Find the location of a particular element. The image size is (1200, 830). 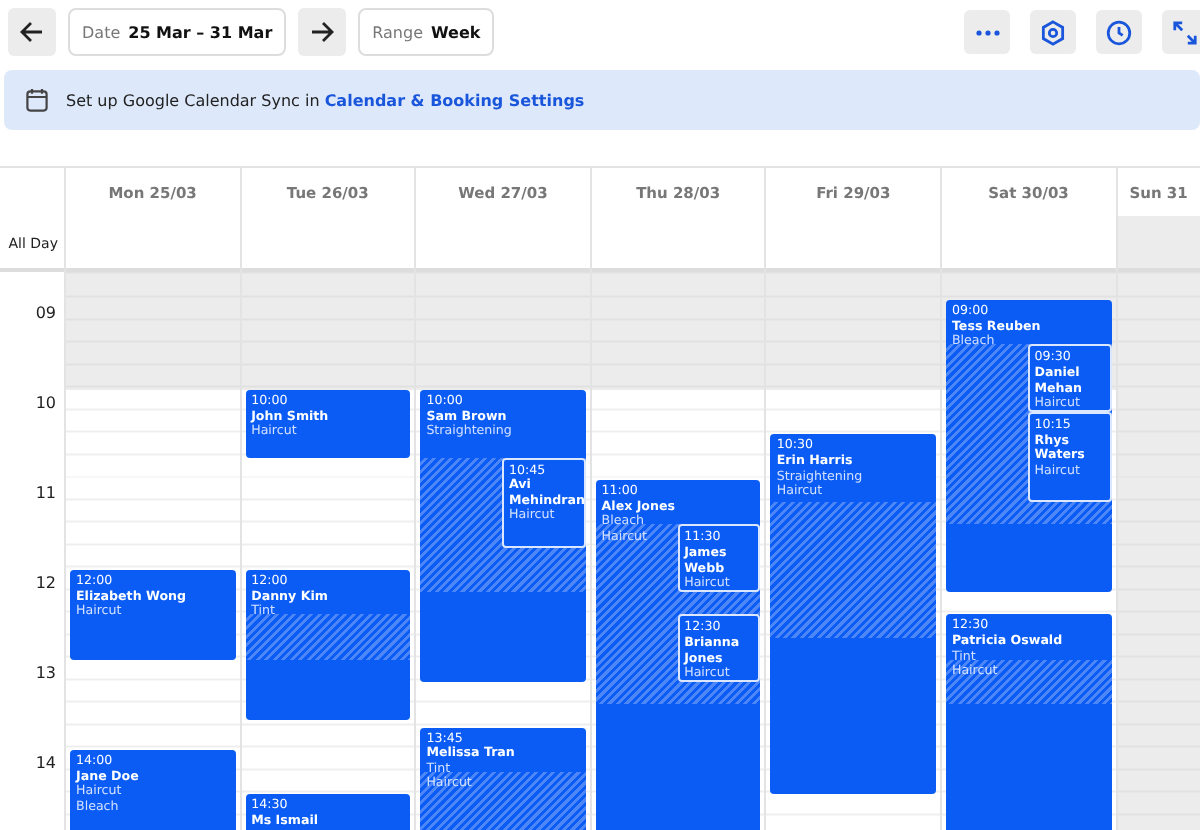

previous-button is located at coordinates (32, 32).